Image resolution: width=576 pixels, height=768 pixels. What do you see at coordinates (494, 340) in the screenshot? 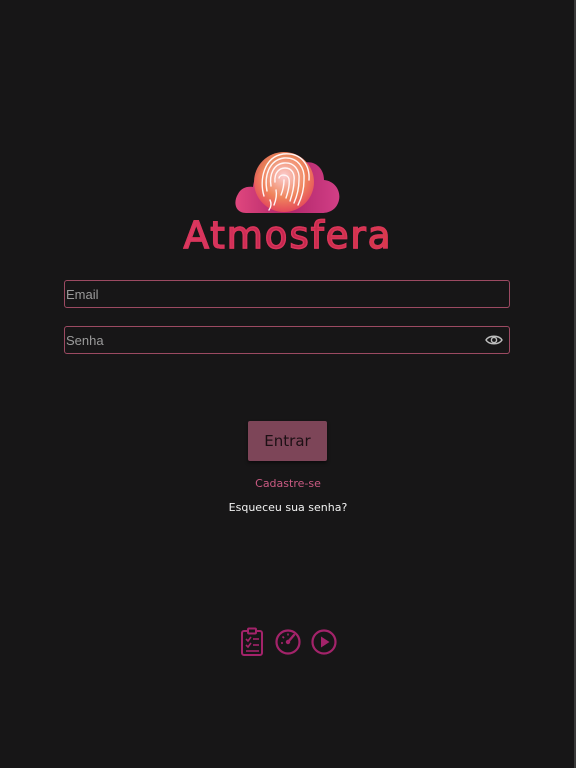
I see `eye-icon` at bounding box center [494, 340].